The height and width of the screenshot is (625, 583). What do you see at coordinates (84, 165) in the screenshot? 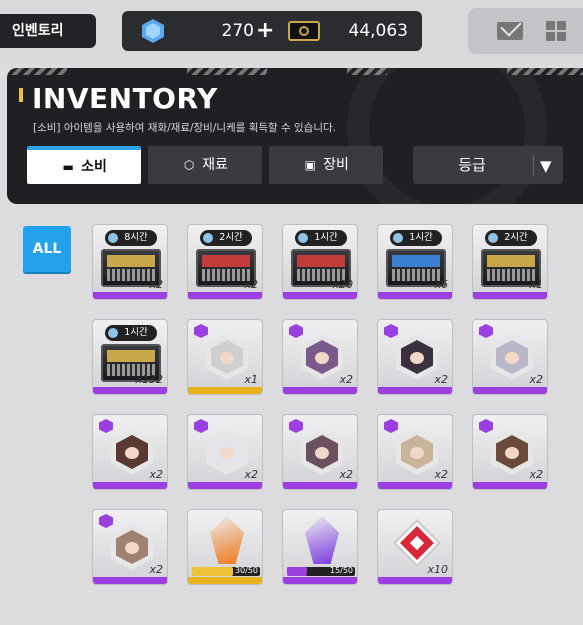
I see `tab-consumable: ▬ 소비` at bounding box center [84, 165].